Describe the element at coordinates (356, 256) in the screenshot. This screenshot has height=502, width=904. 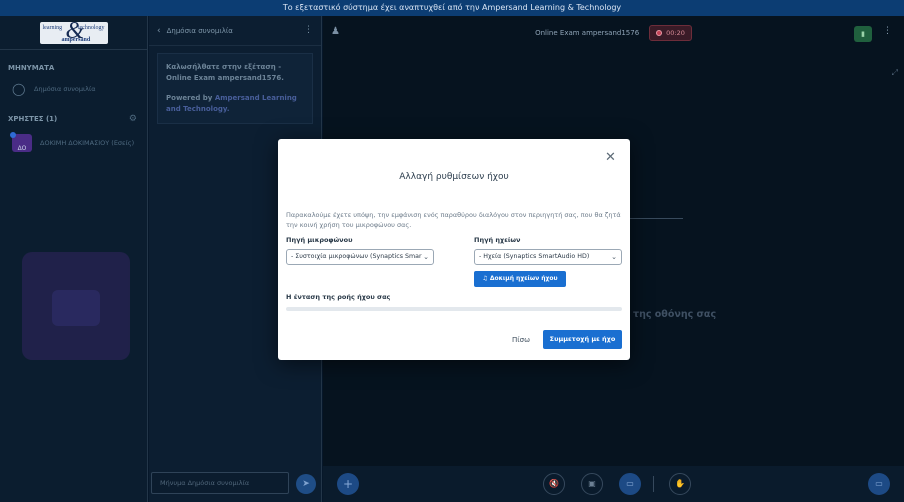
I see `mic-source-value: - Συστοιχία μικροφώνων (Synaptics Smar` at that location.